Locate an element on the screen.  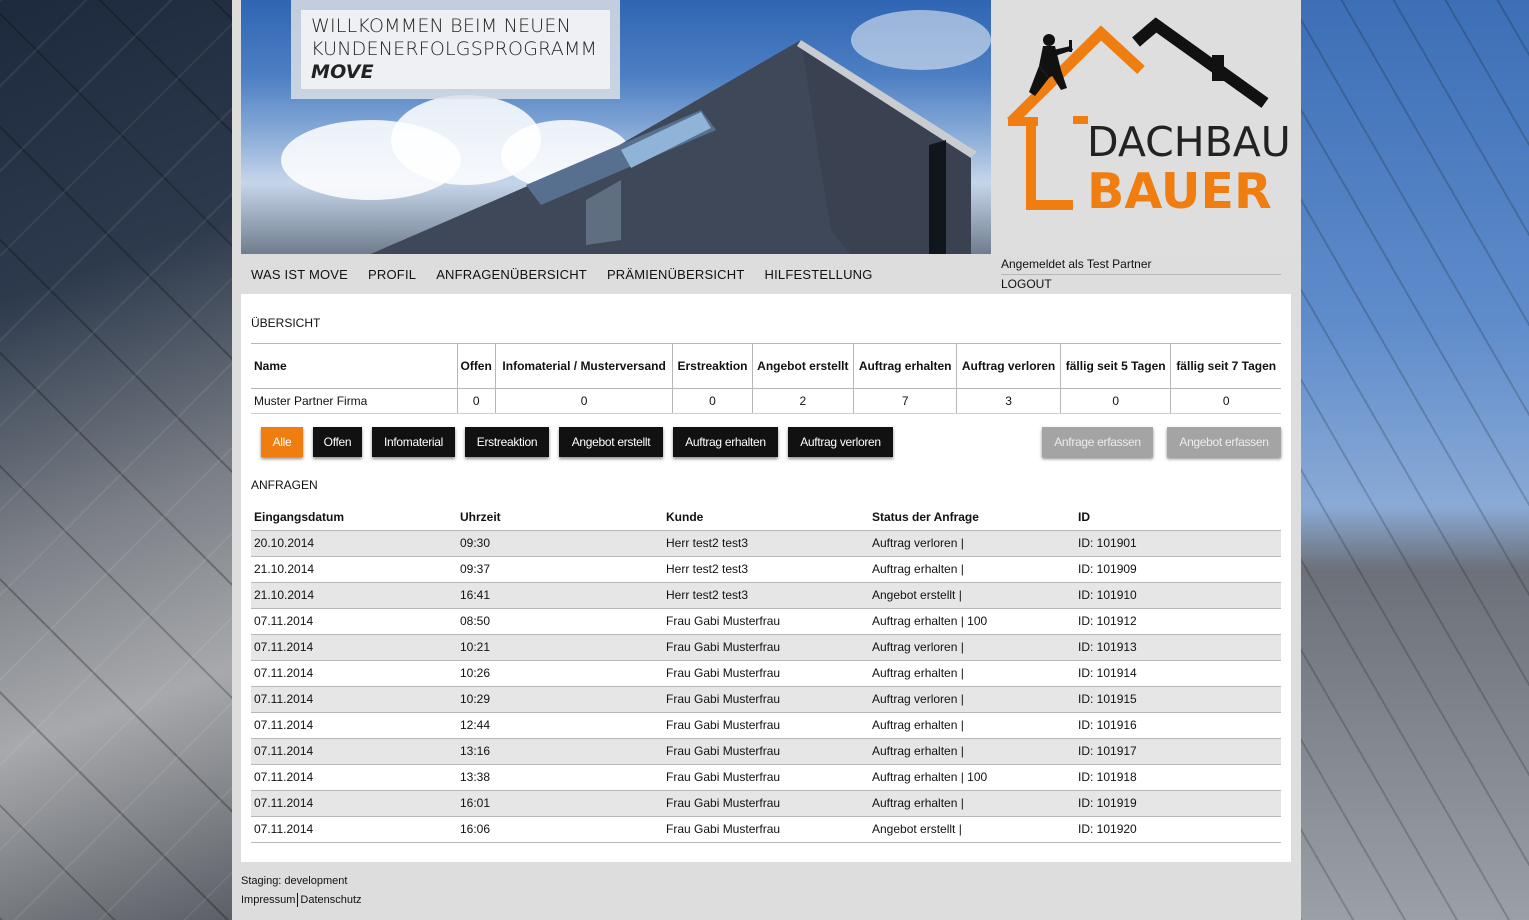
filter-button-offen: Offen is located at coordinates (337, 442).